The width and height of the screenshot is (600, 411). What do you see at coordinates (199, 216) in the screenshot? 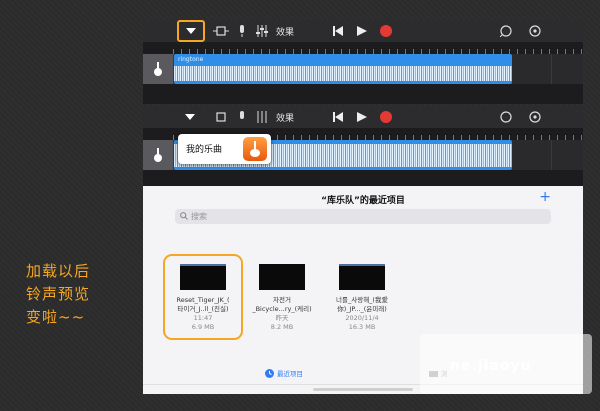
I see `search-placeholder: 搜索` at bounding box center [199, 216].